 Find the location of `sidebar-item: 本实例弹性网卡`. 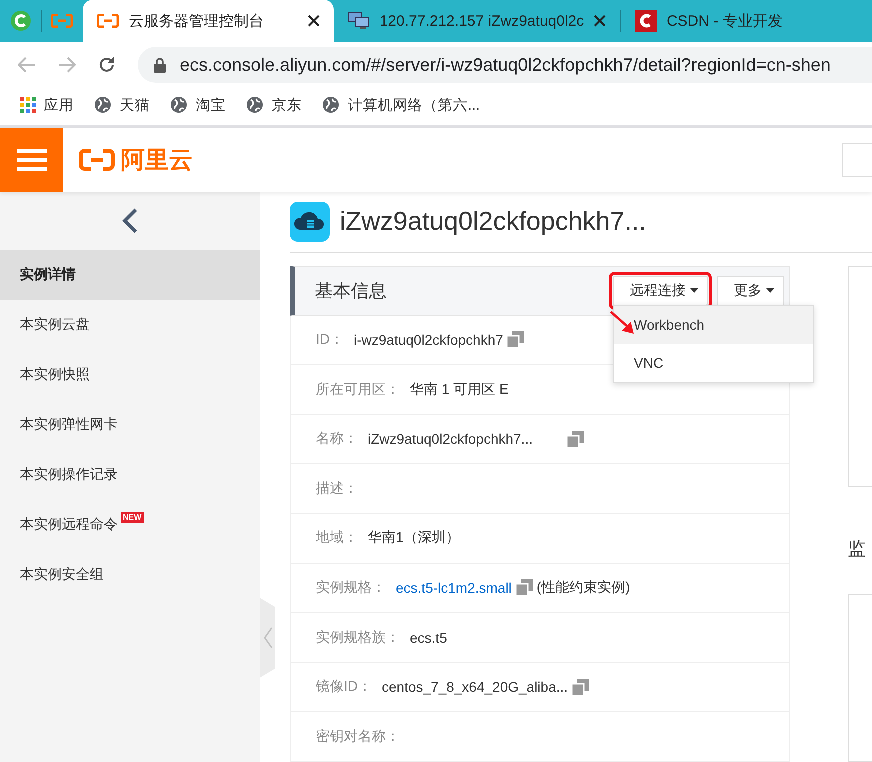

sidebar-item: 本实例弹性网卡 is located at coordinates (130, 425).